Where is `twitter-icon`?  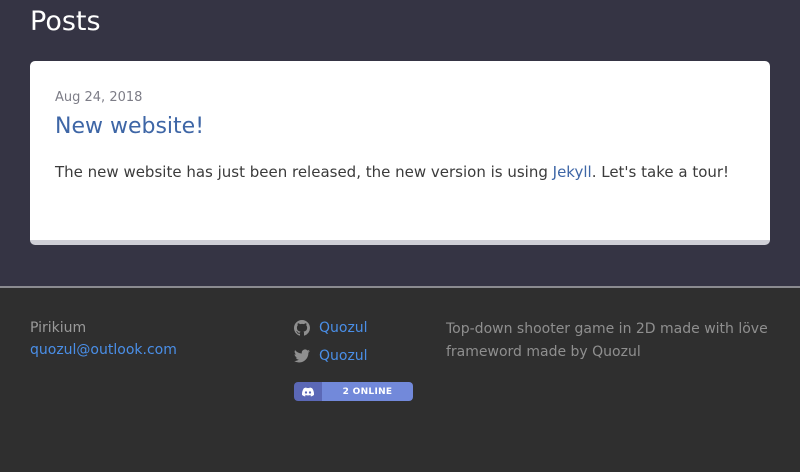 twitter-icon is located at coordinates (302, 356).